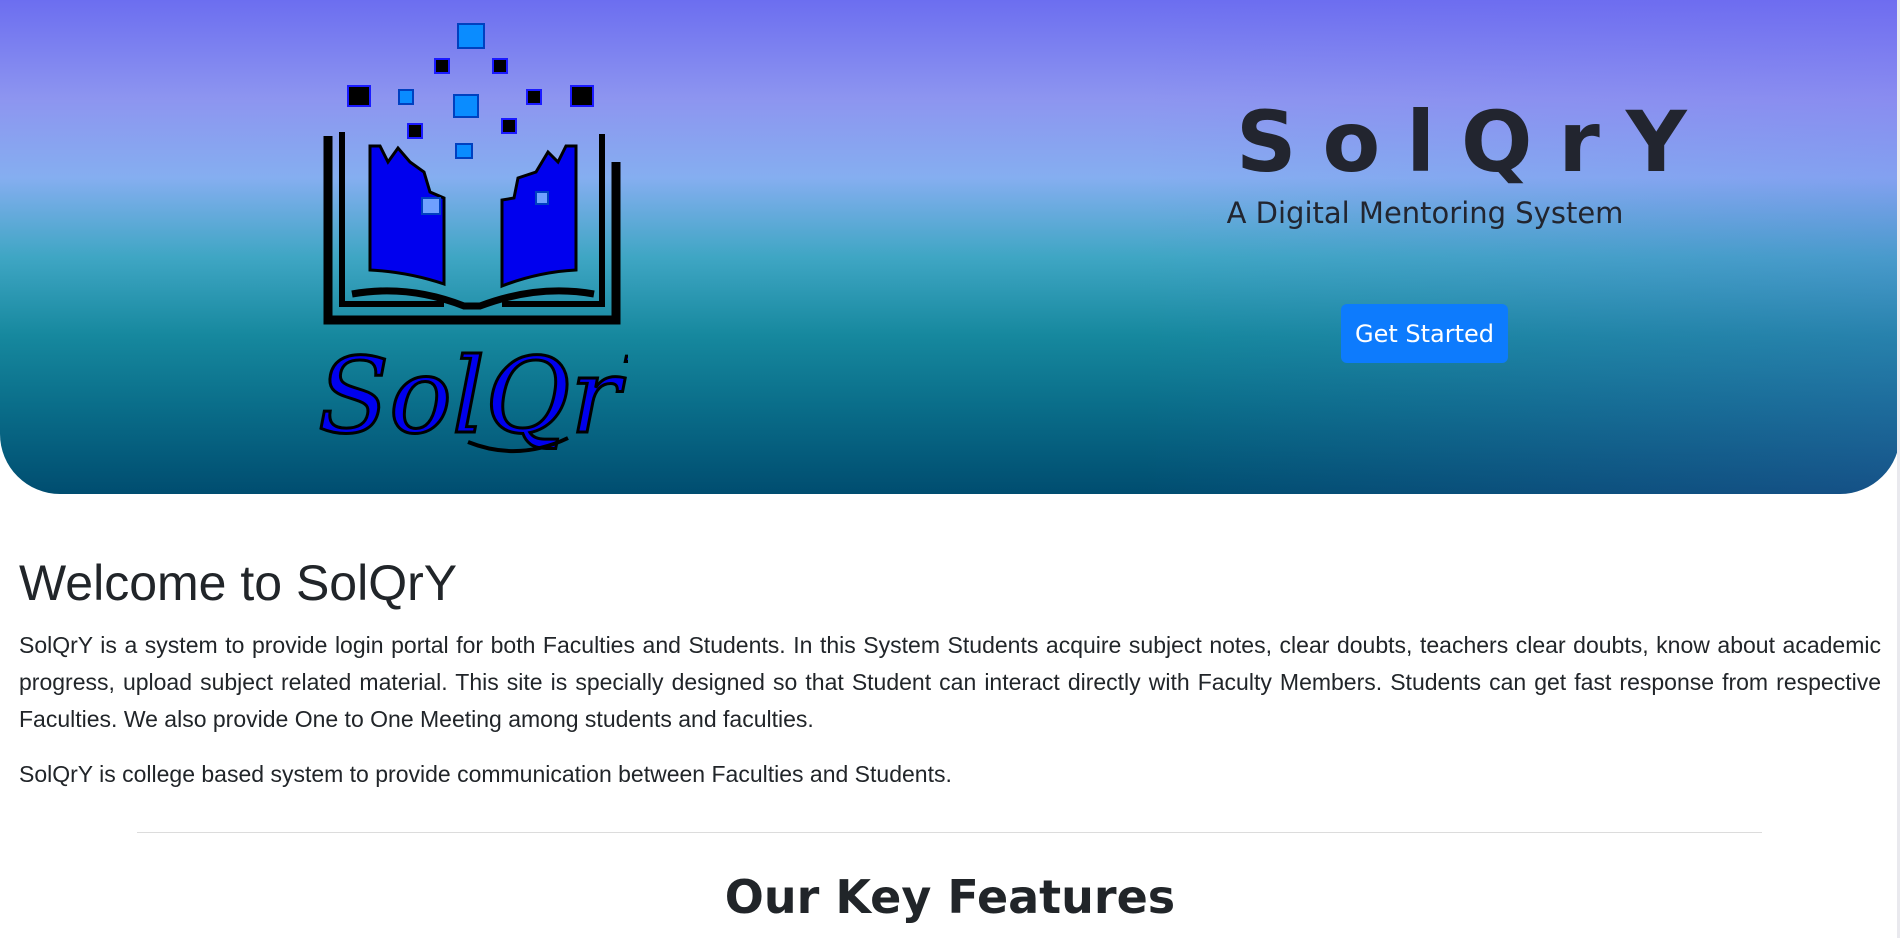 The image size is (1900, 938). I want to click on get-started-button: Get Started, so click(1424, 333).